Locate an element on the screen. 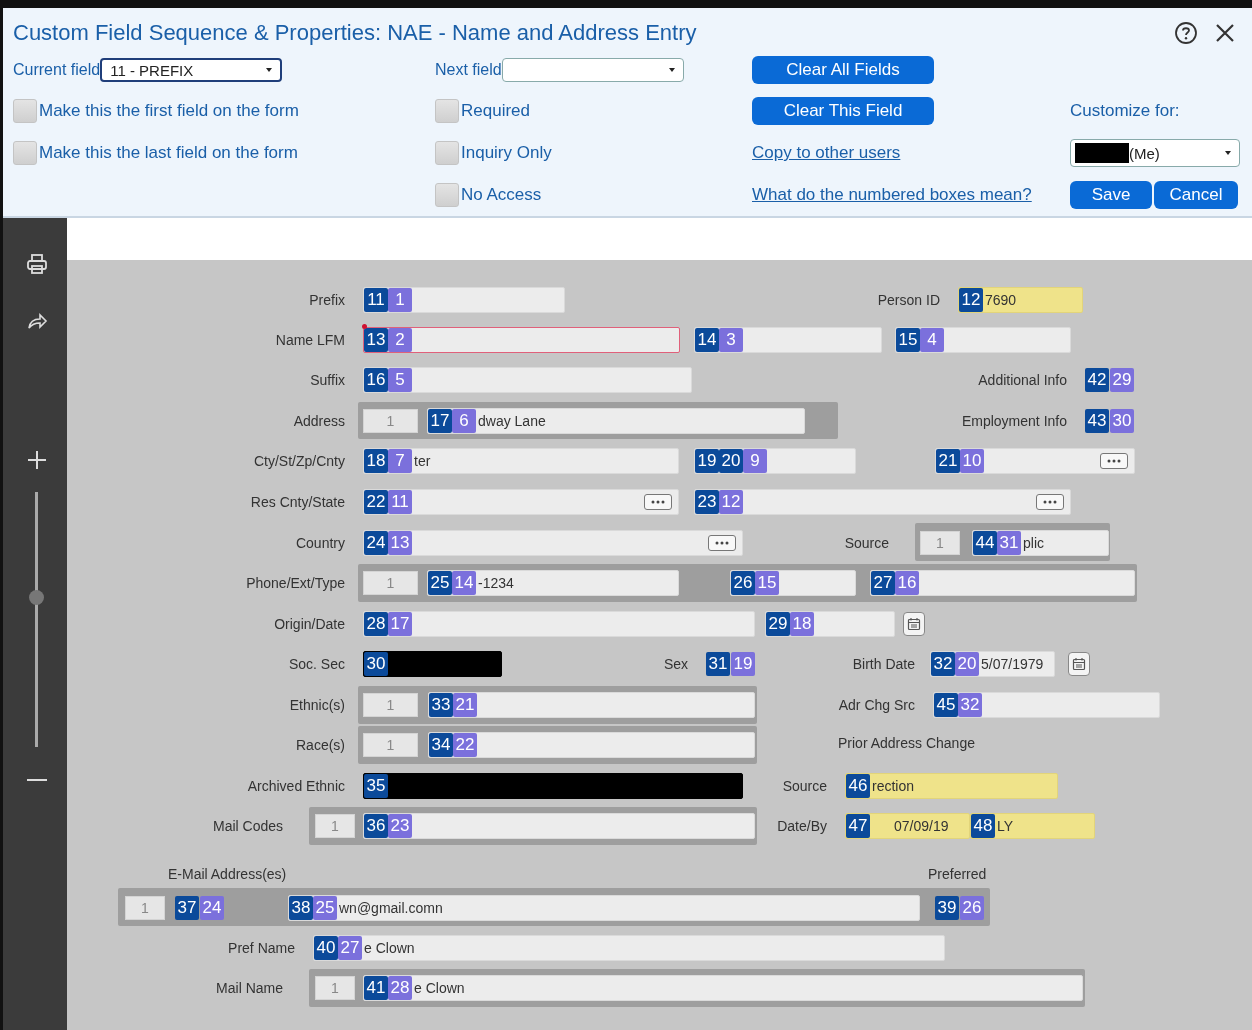  sequence-number-tag: 9 is located at coordinates (755, 461).